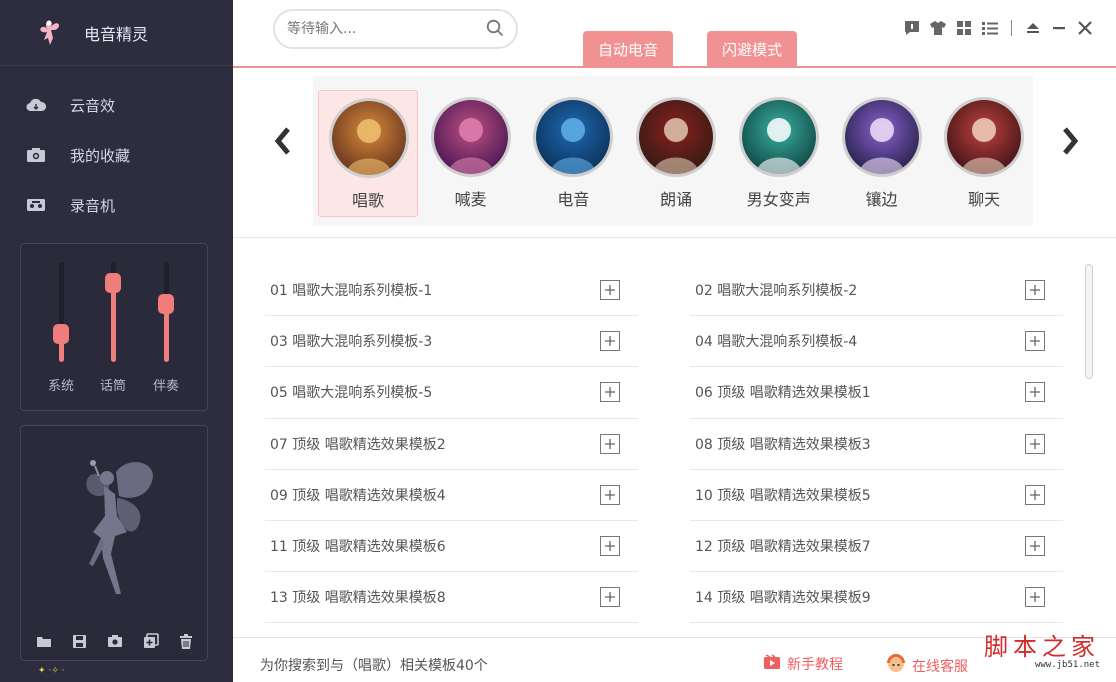 The image size is (1116, 682). I want to click on top-bar: 自动电音 闪避模式, so click(674, 34).